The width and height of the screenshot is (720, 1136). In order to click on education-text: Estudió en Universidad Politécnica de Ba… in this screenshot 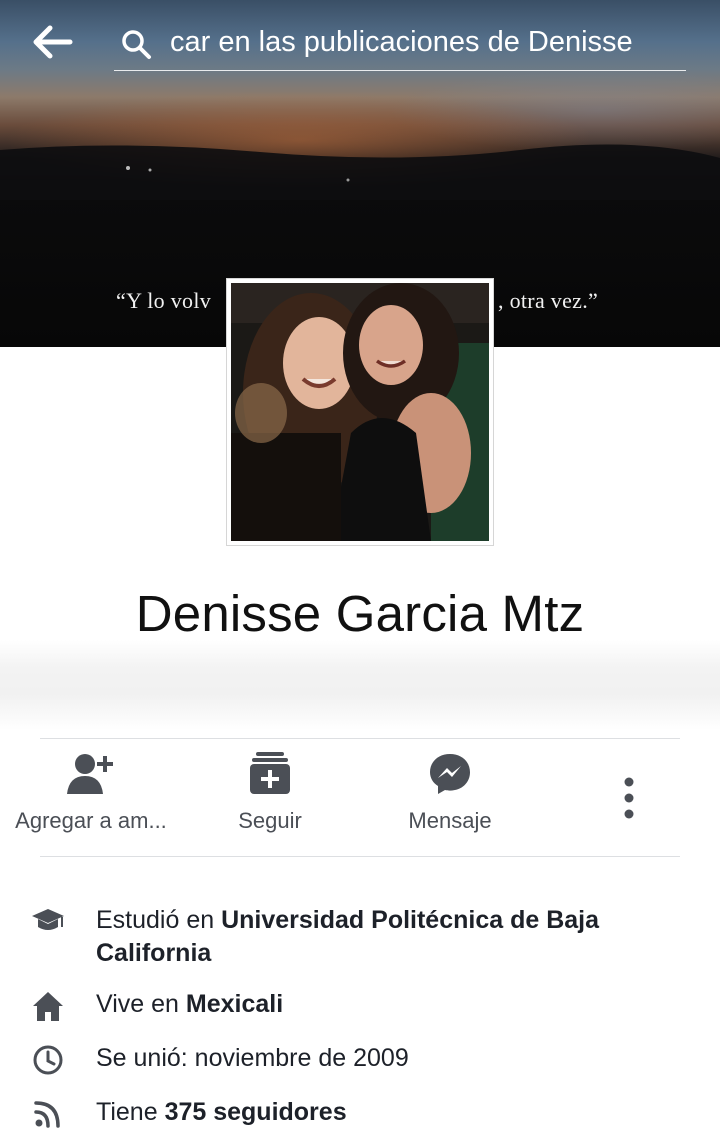, I will do `click(391, 937)`.